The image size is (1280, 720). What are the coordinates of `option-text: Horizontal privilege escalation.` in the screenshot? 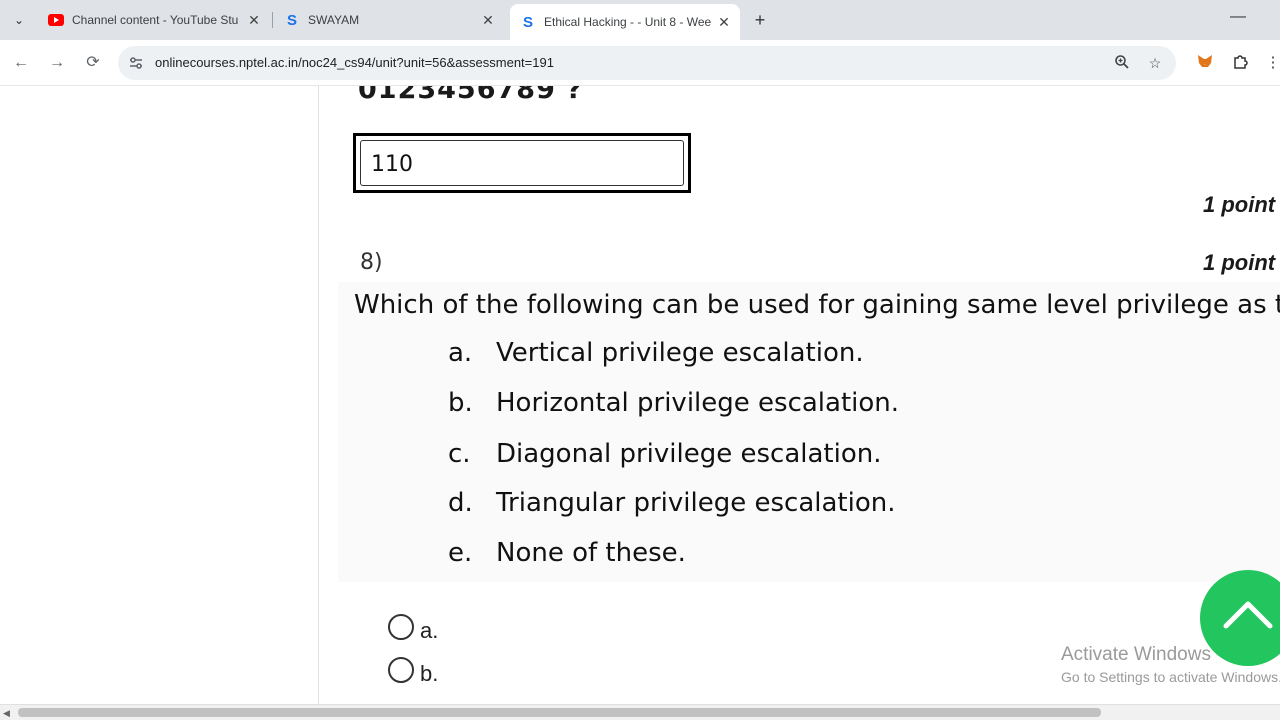 It's located at (698, 403).